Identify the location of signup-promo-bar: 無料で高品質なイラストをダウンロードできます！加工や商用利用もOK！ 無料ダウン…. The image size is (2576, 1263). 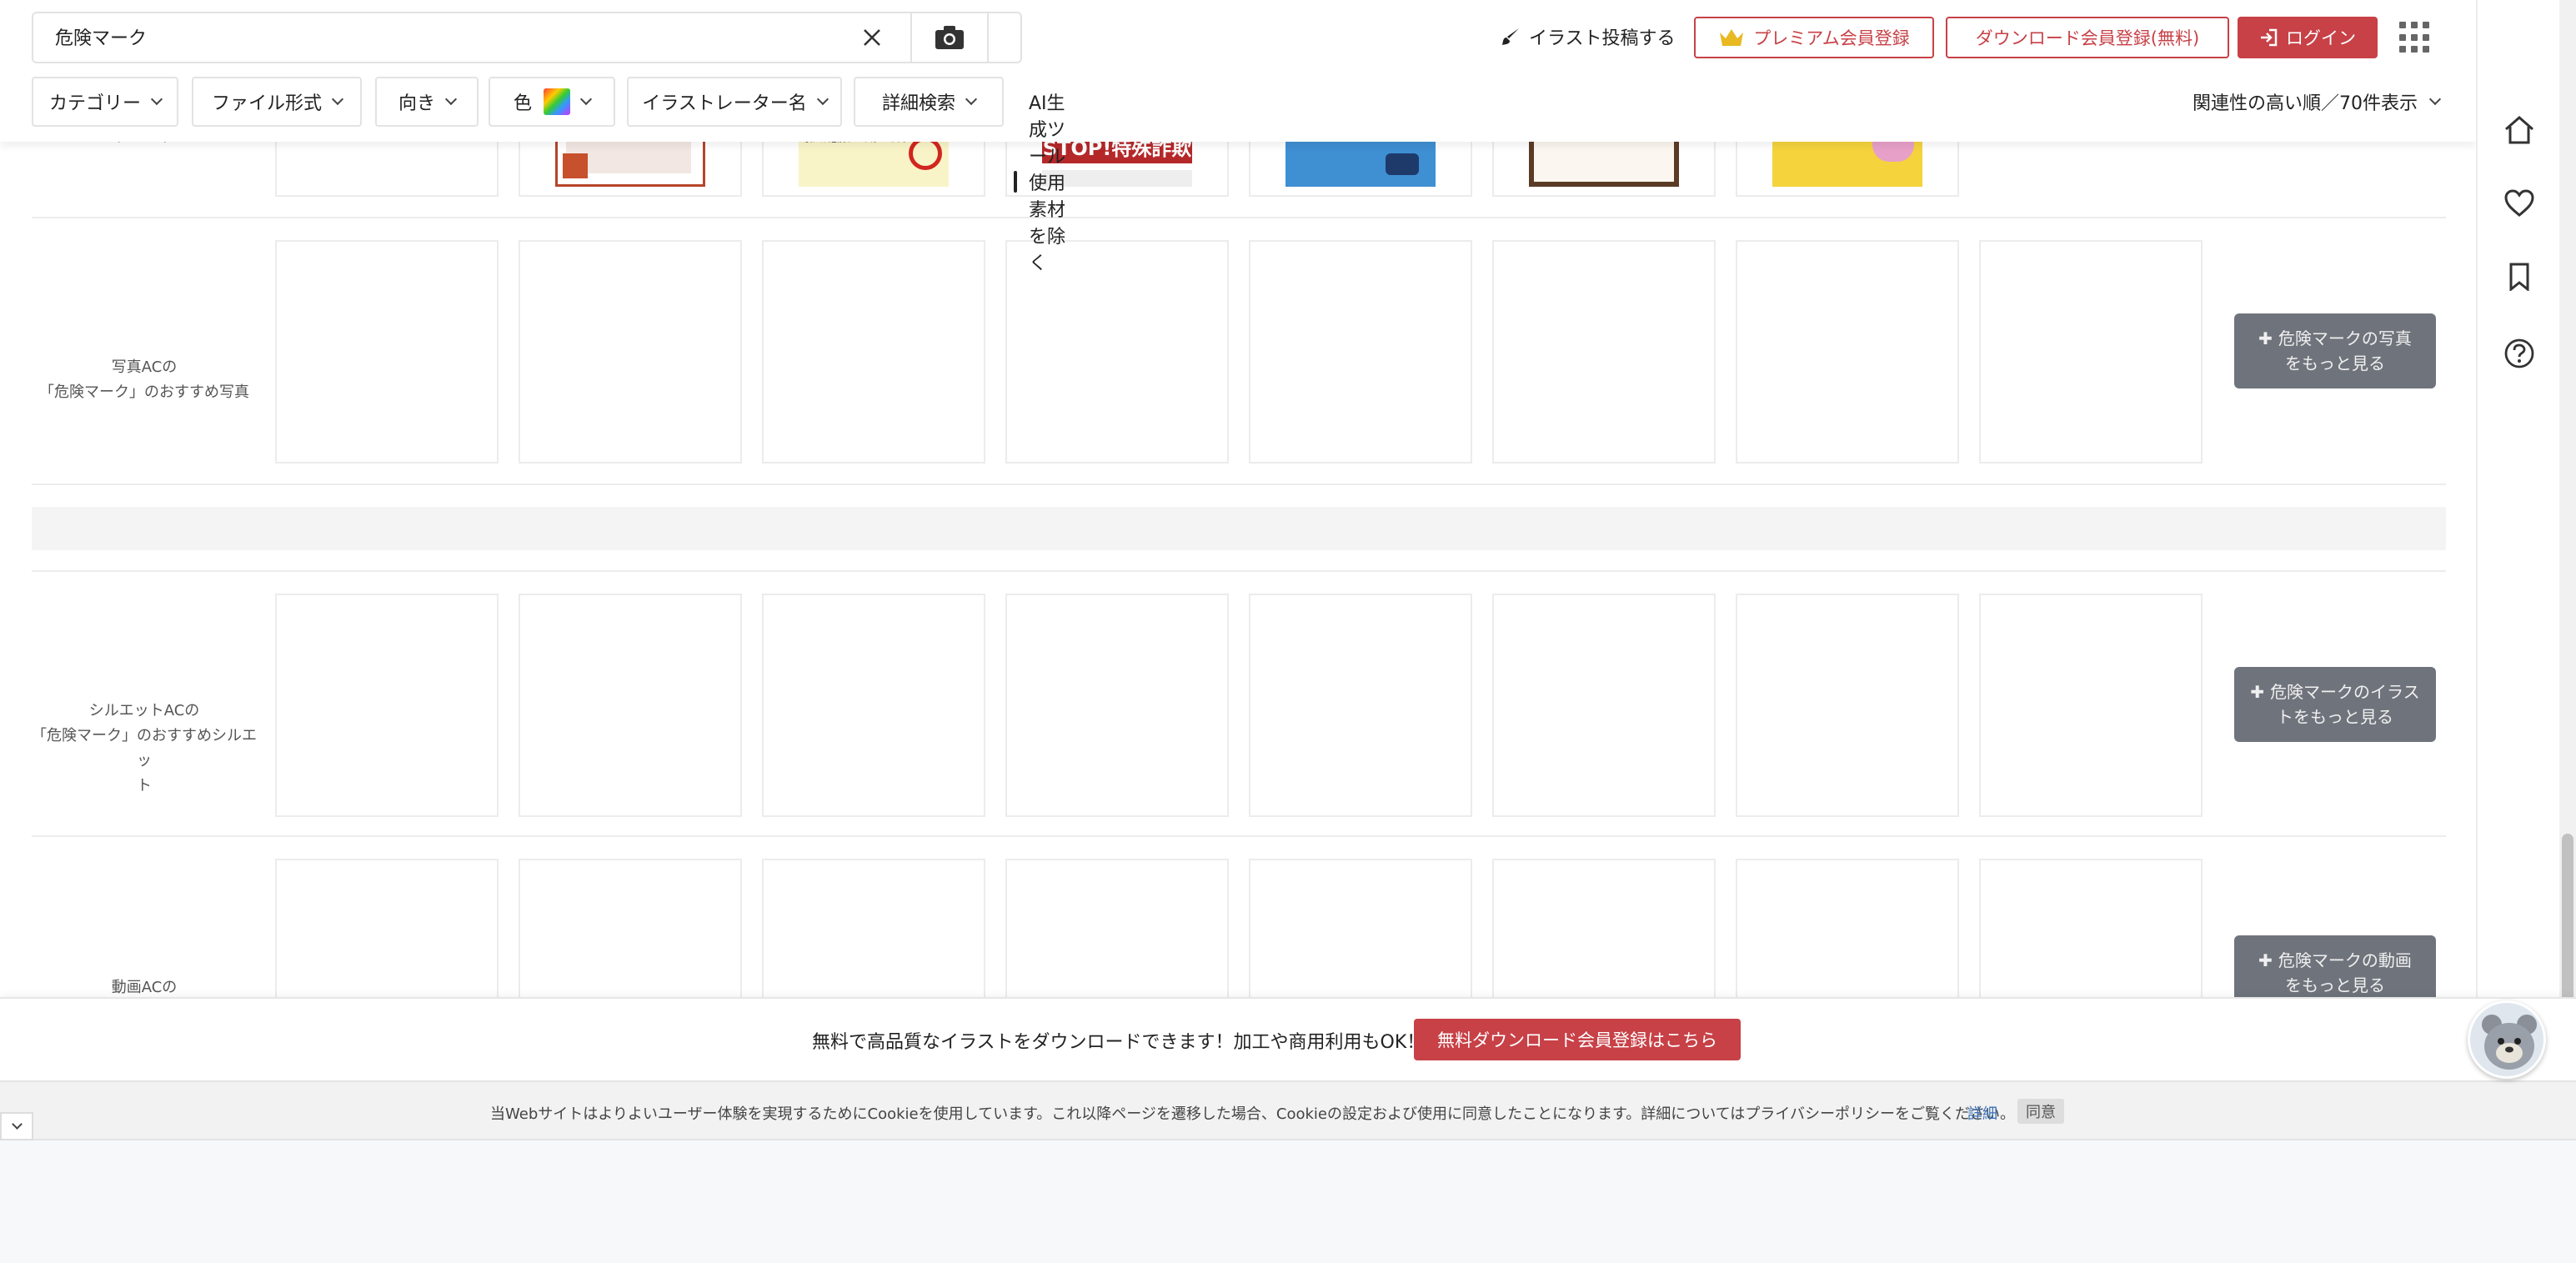
(1288, 1038).